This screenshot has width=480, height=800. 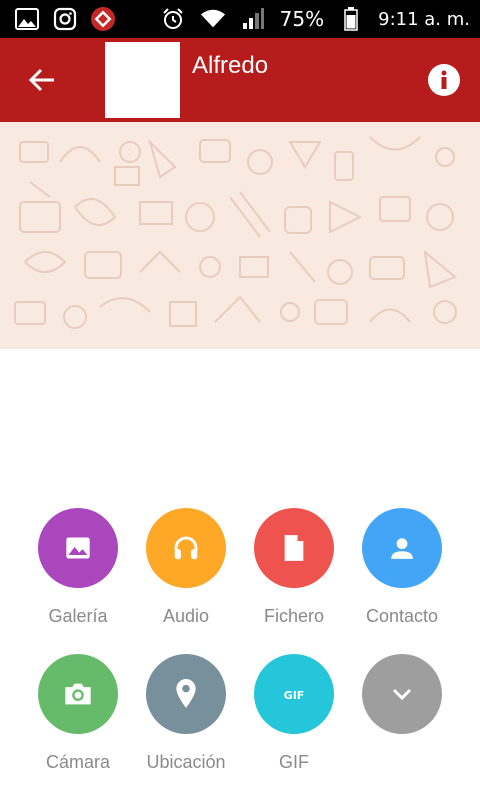 I want to click on alarm-icon, so click(x=173, y=19).